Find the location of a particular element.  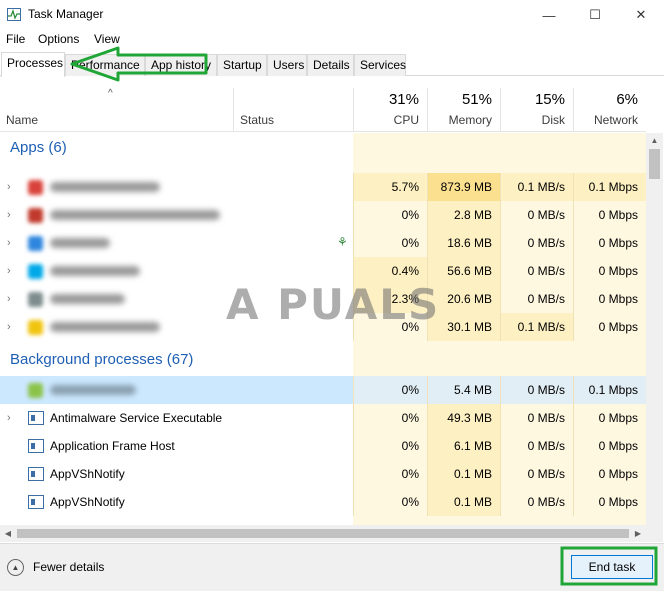

cpu-column-header: 31% CPU is located at coordinates (390, 110).